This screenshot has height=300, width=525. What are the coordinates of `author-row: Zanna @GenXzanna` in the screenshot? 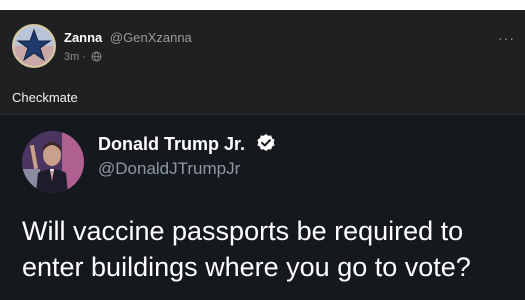 It's located at (128, 38).